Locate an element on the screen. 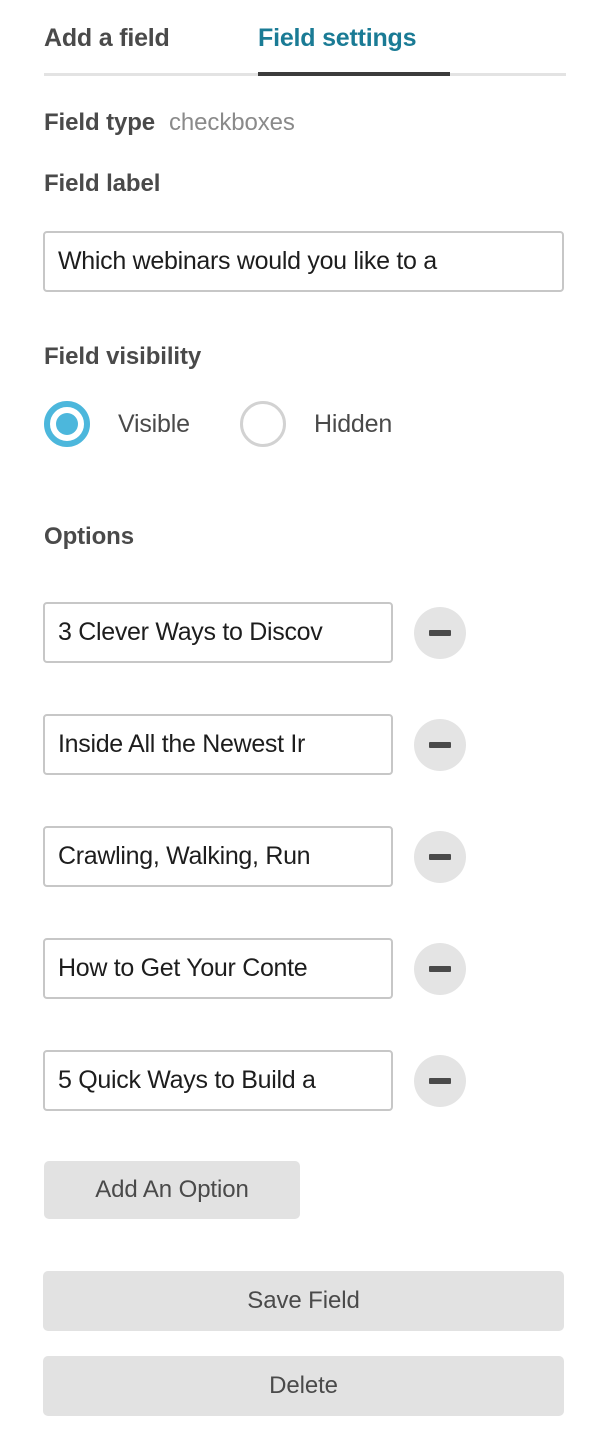 The height and width of the screenshot is (1448, 608). option-row: Inside All the Newest Ir is located at coordinates (304, 744).